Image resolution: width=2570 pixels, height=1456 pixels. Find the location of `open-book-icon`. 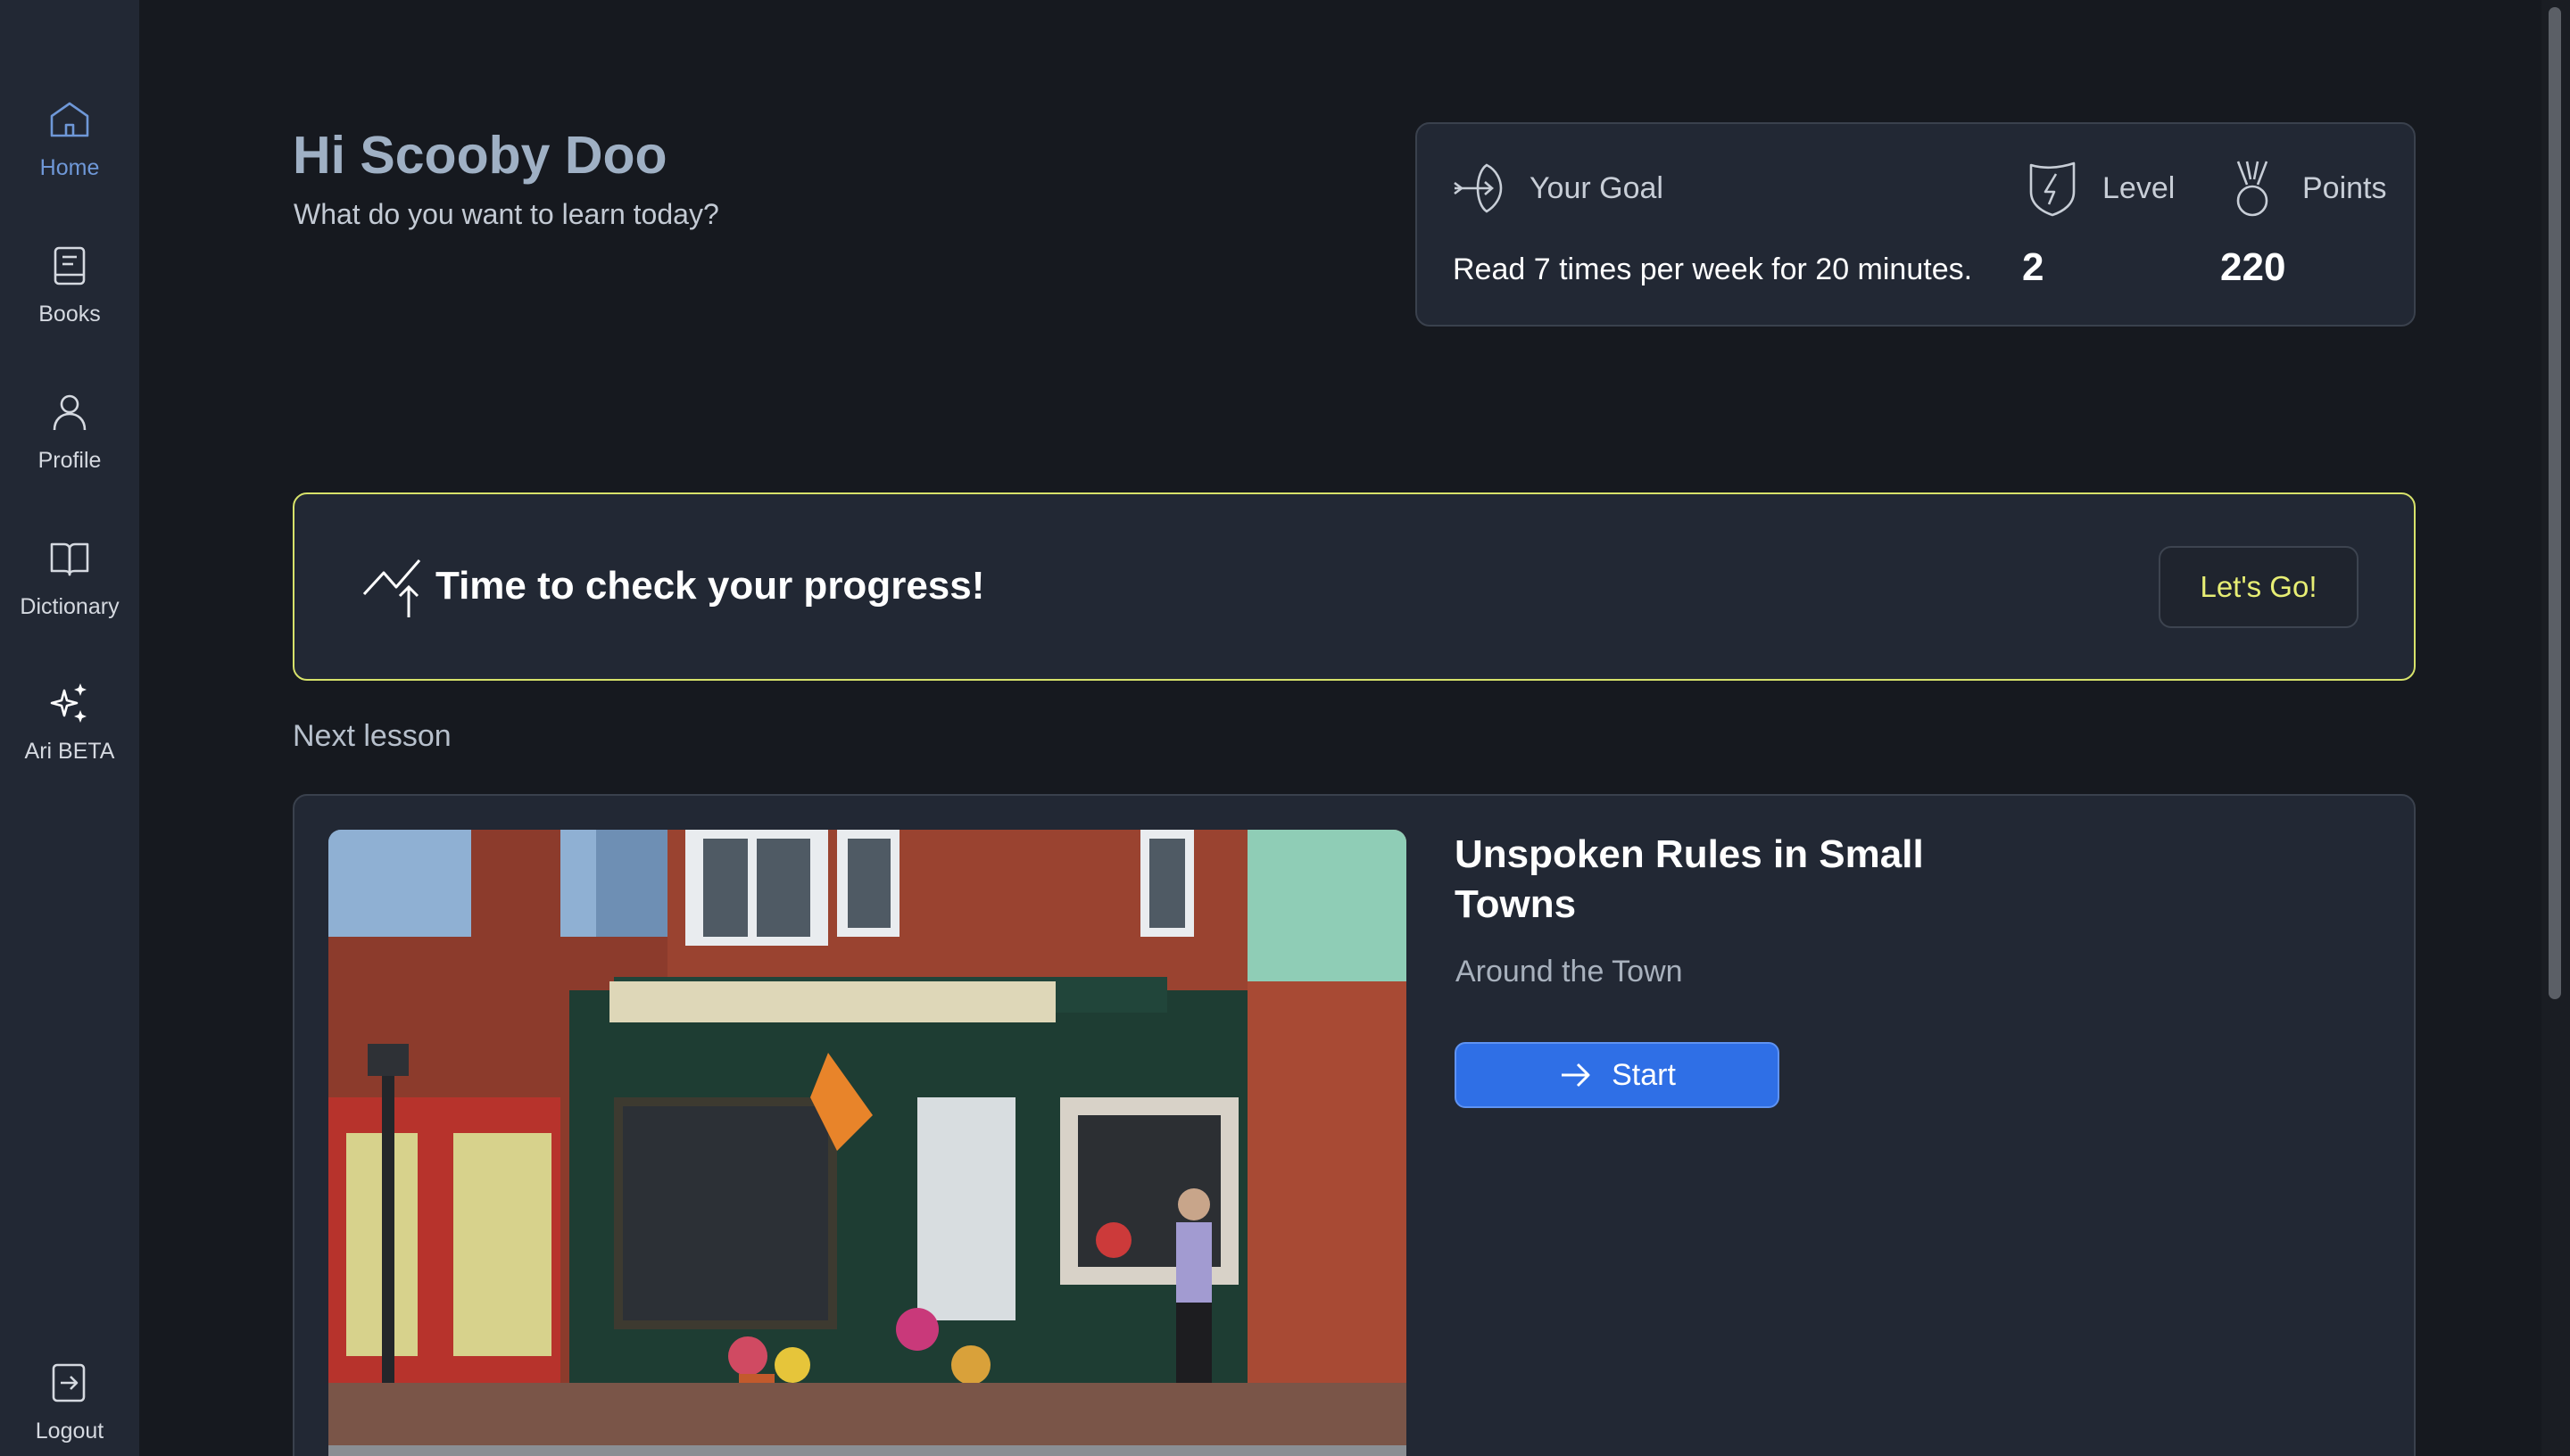

open-book-icon is located at coordinates (70, 559).